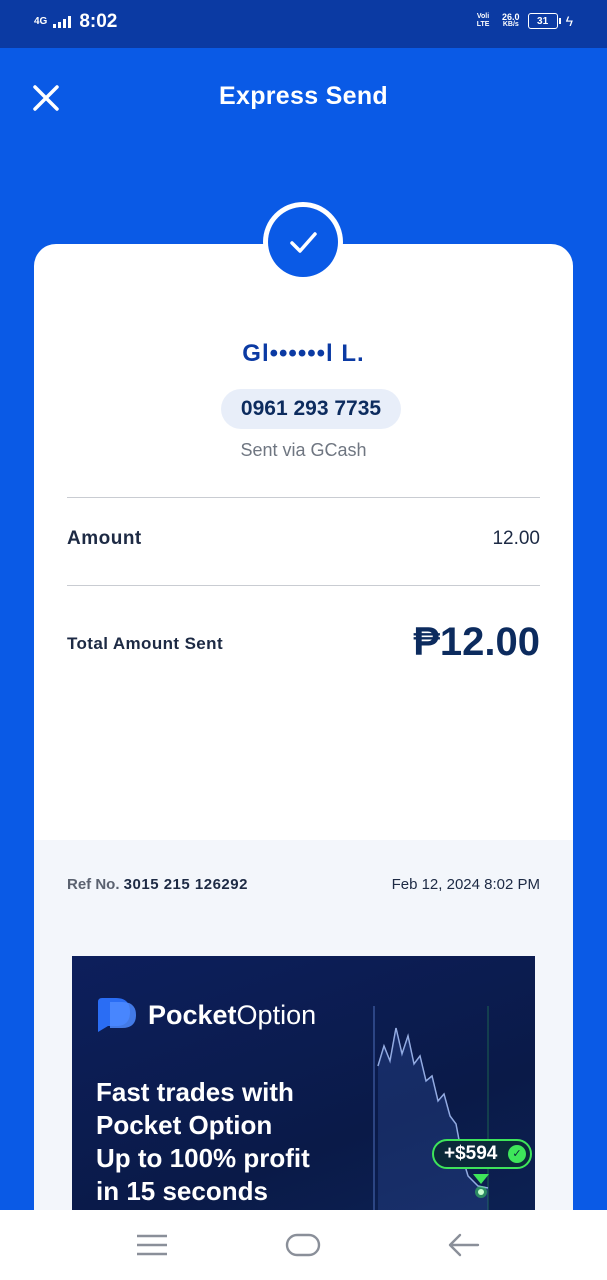 This screenshot has width=607, height=1280. I want to click on reference: Ref No. 3015 215 126292, so click(157, 884).